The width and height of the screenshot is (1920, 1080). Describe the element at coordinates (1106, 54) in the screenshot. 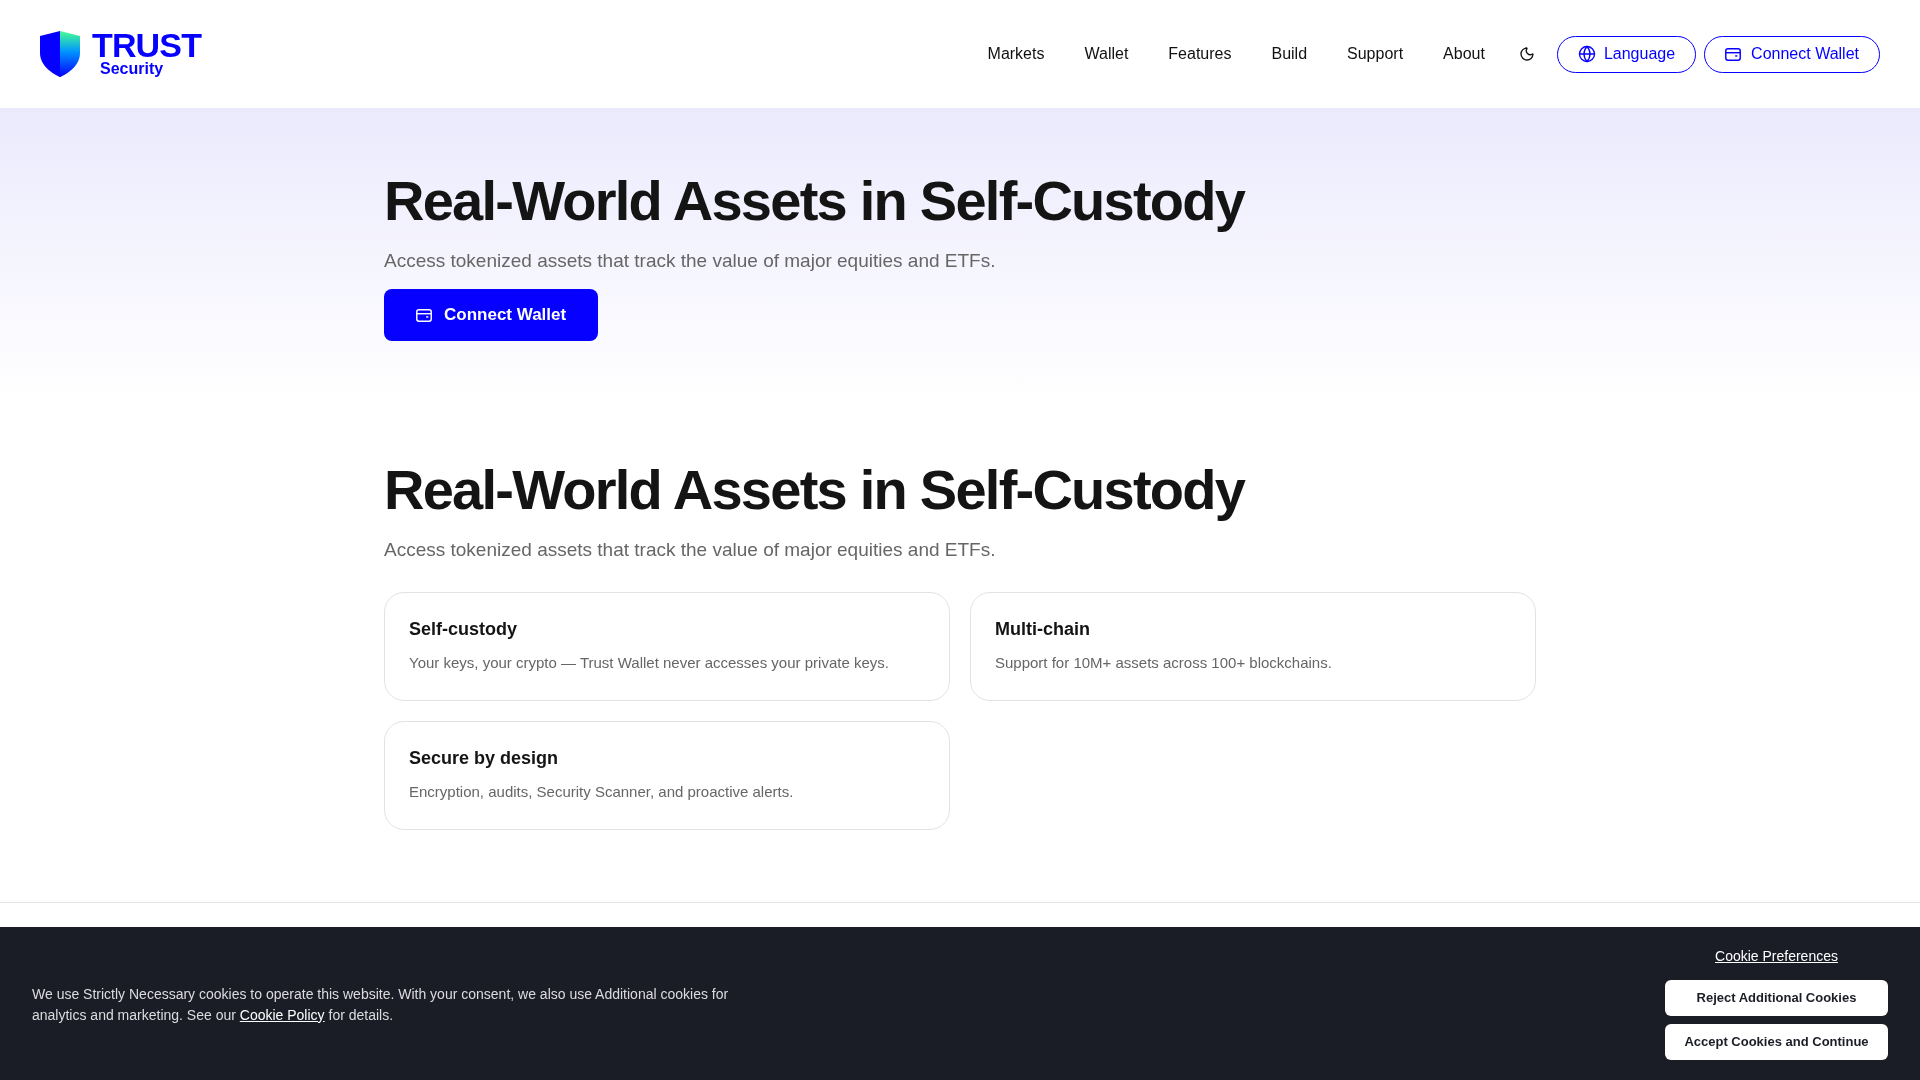

I see `nav-link: Wallet` at that location.